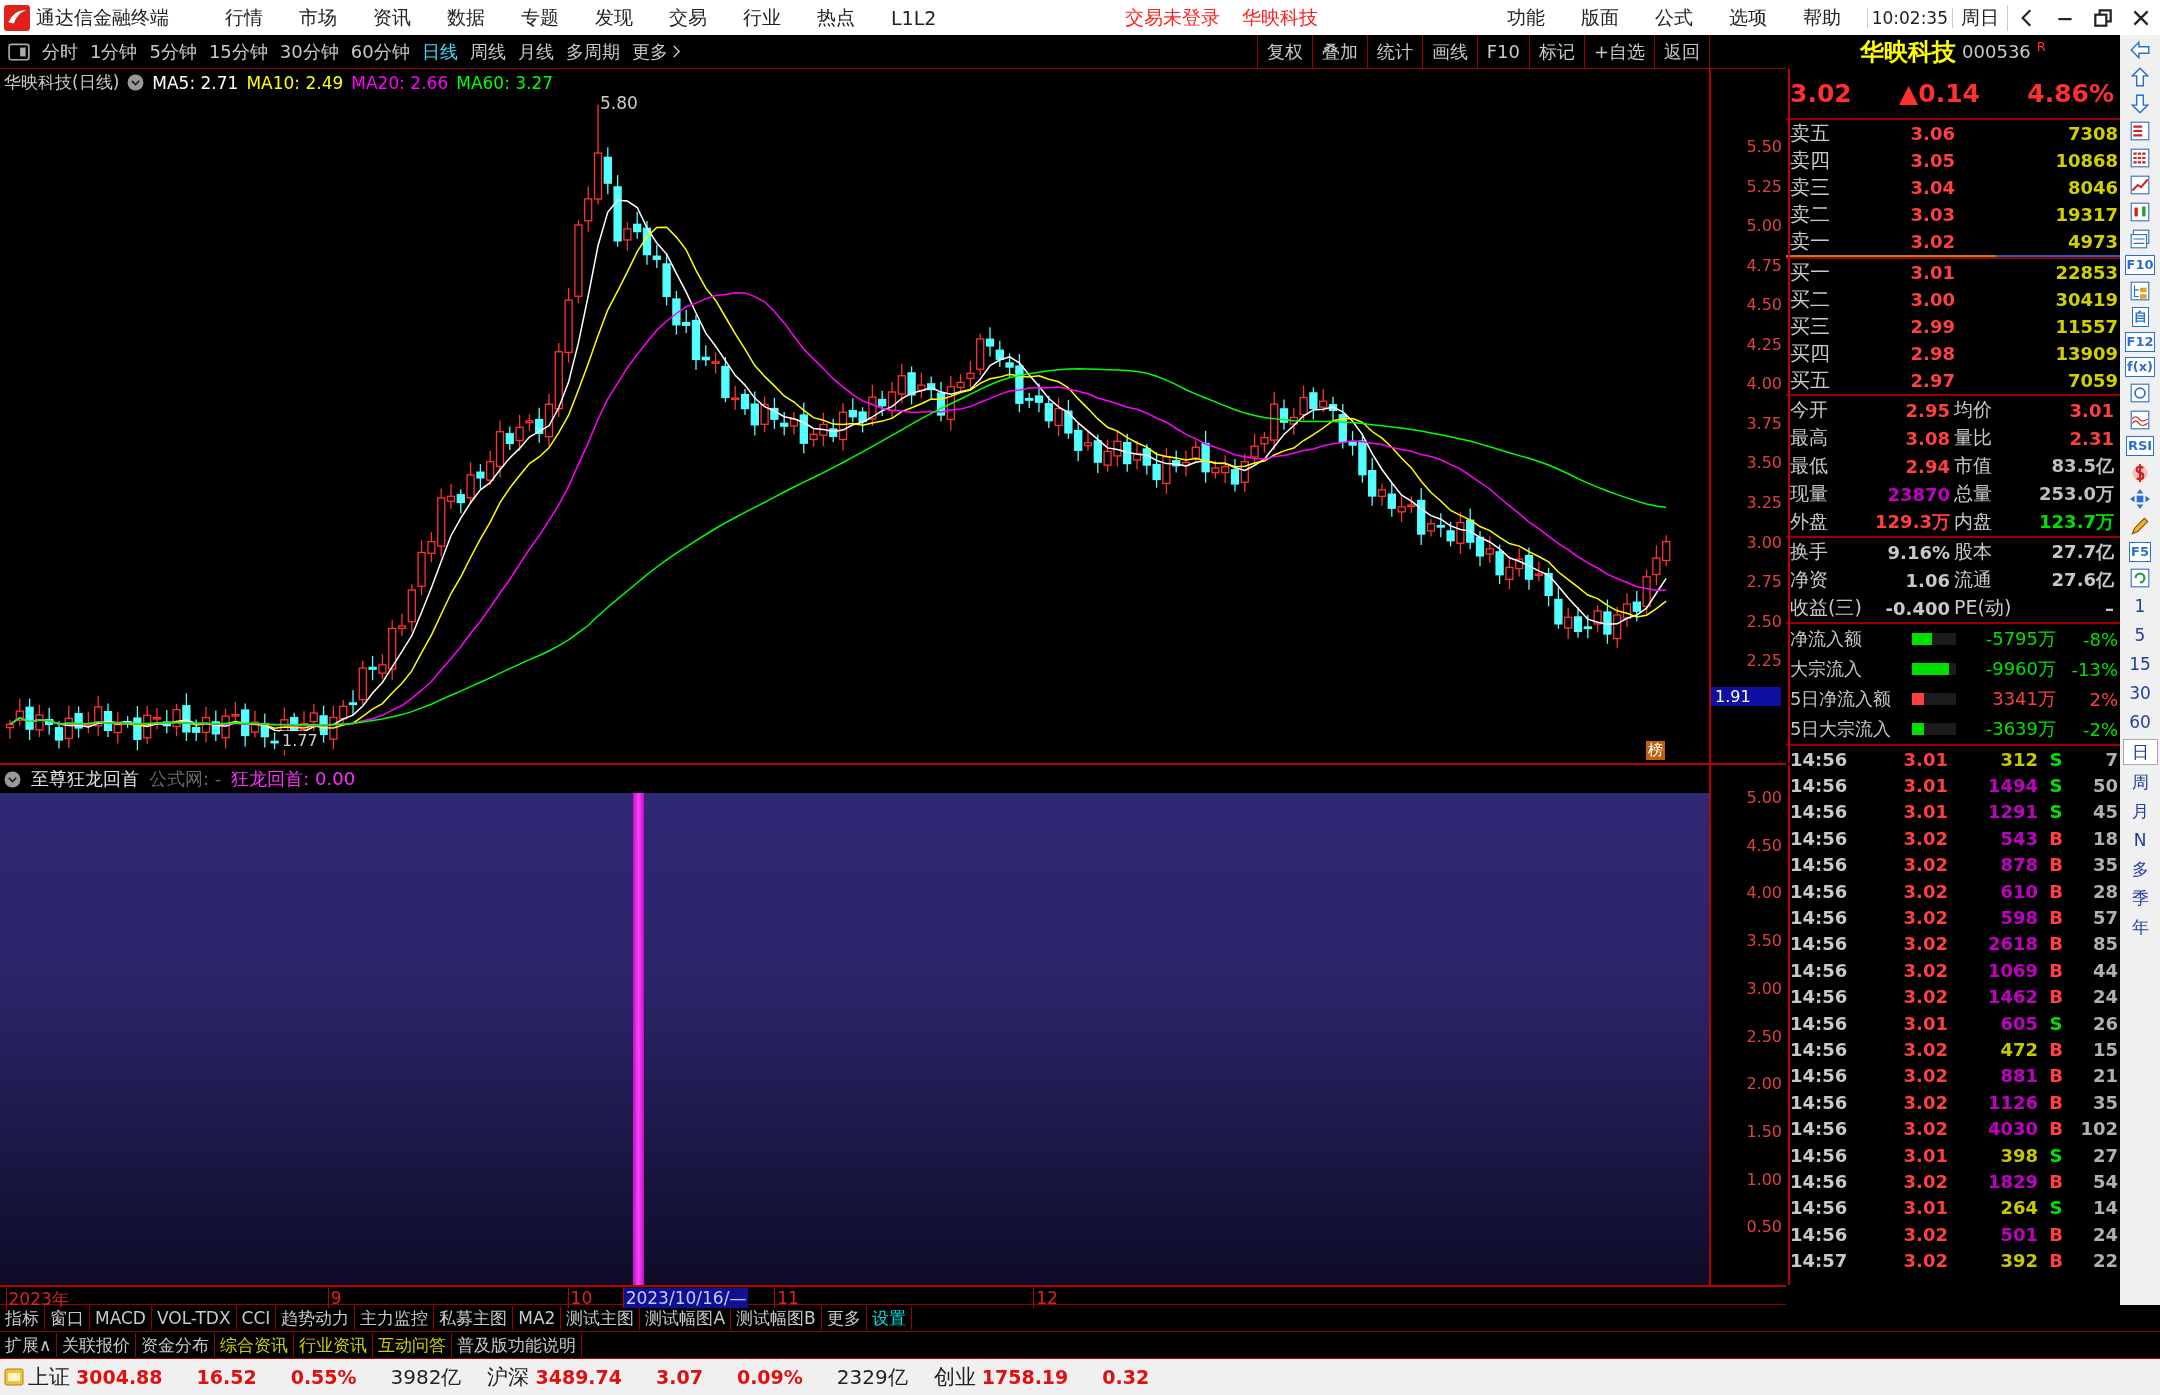  What do you see at coordinates (508, 1377) in the screenshot?
I see `index-name: 沪深` at bounding box center [508, 1377].